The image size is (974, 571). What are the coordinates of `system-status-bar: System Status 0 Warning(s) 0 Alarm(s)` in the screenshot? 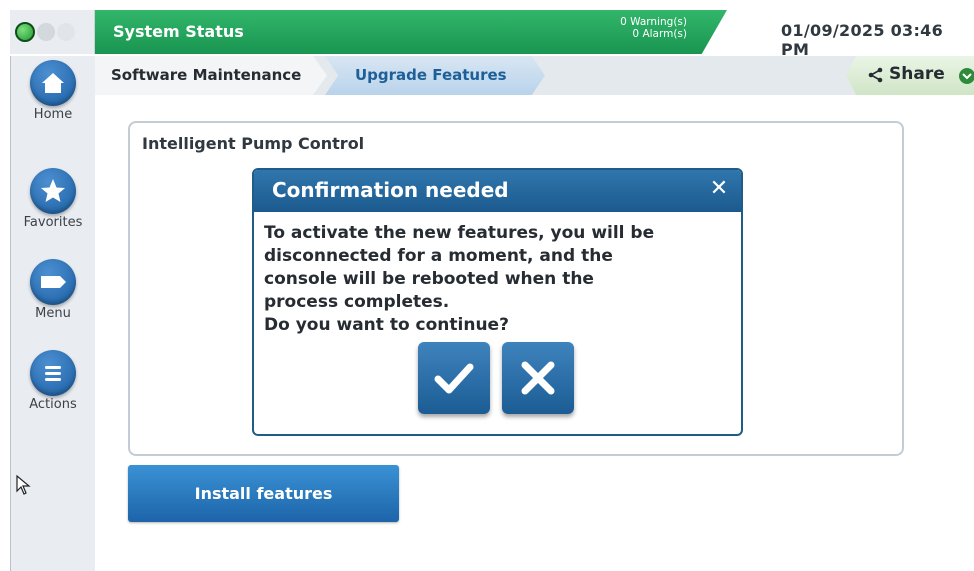 It's located at (411, 32).